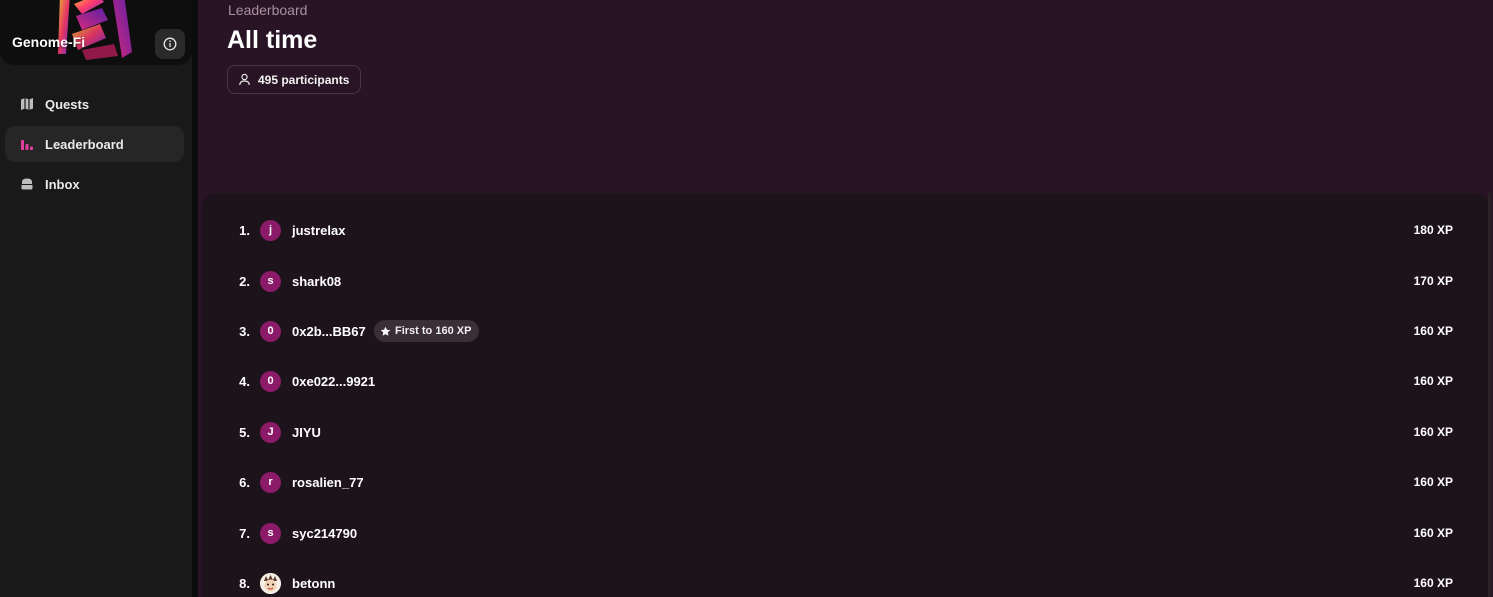 The width and height of the screenshot is (1493, 597). Describe the element at coordinates (318, 230) in the screenshot. I see `username: justrelax` at that location.